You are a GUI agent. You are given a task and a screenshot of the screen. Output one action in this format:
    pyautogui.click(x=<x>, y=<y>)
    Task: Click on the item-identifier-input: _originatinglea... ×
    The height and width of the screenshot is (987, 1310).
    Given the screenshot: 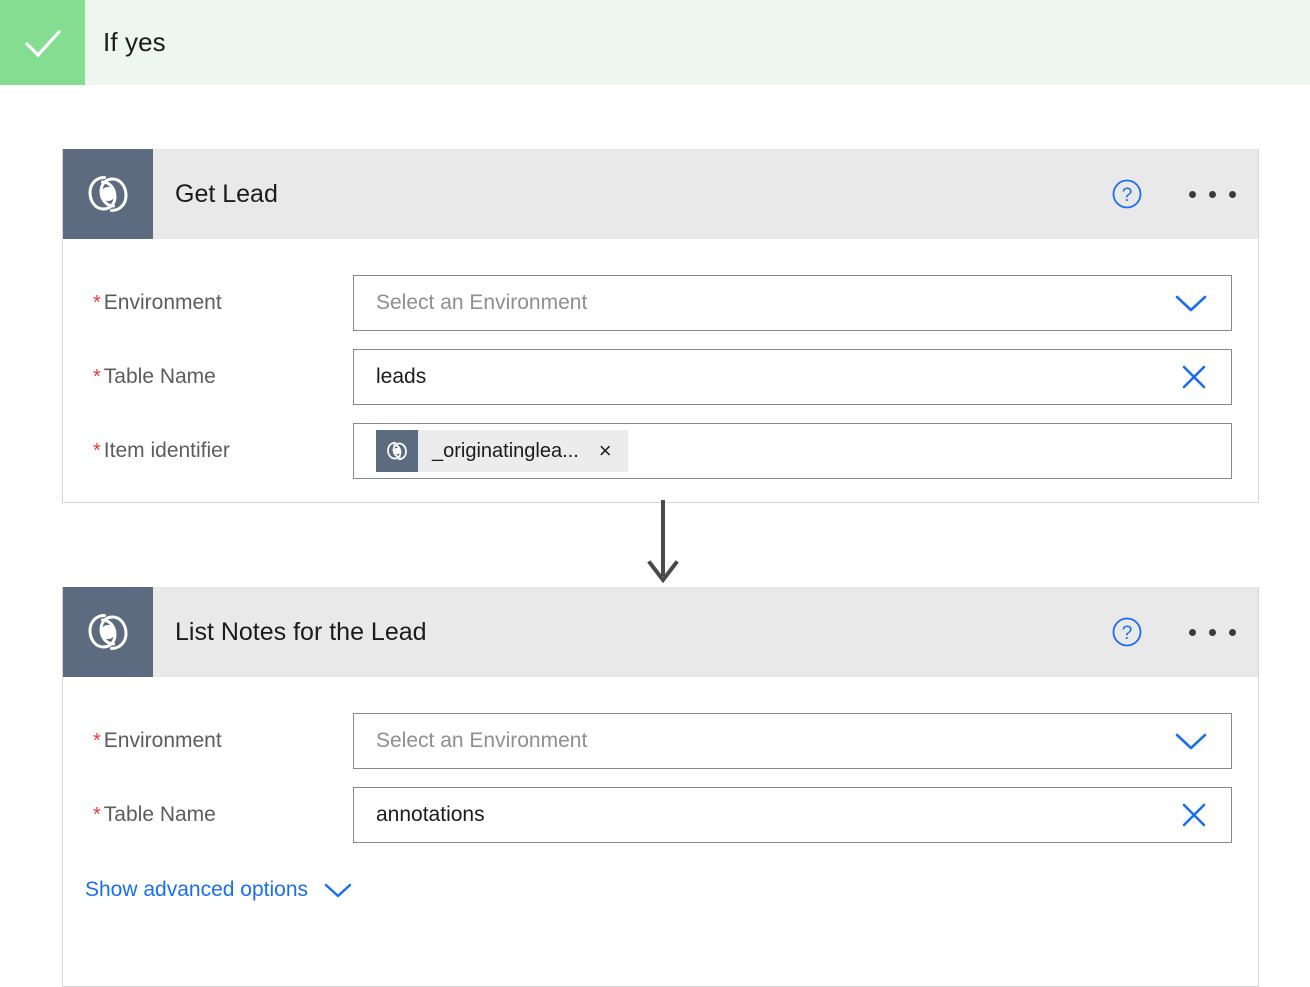 What is the action you would take?
    pyautogui.click(x=792, y=451)
    